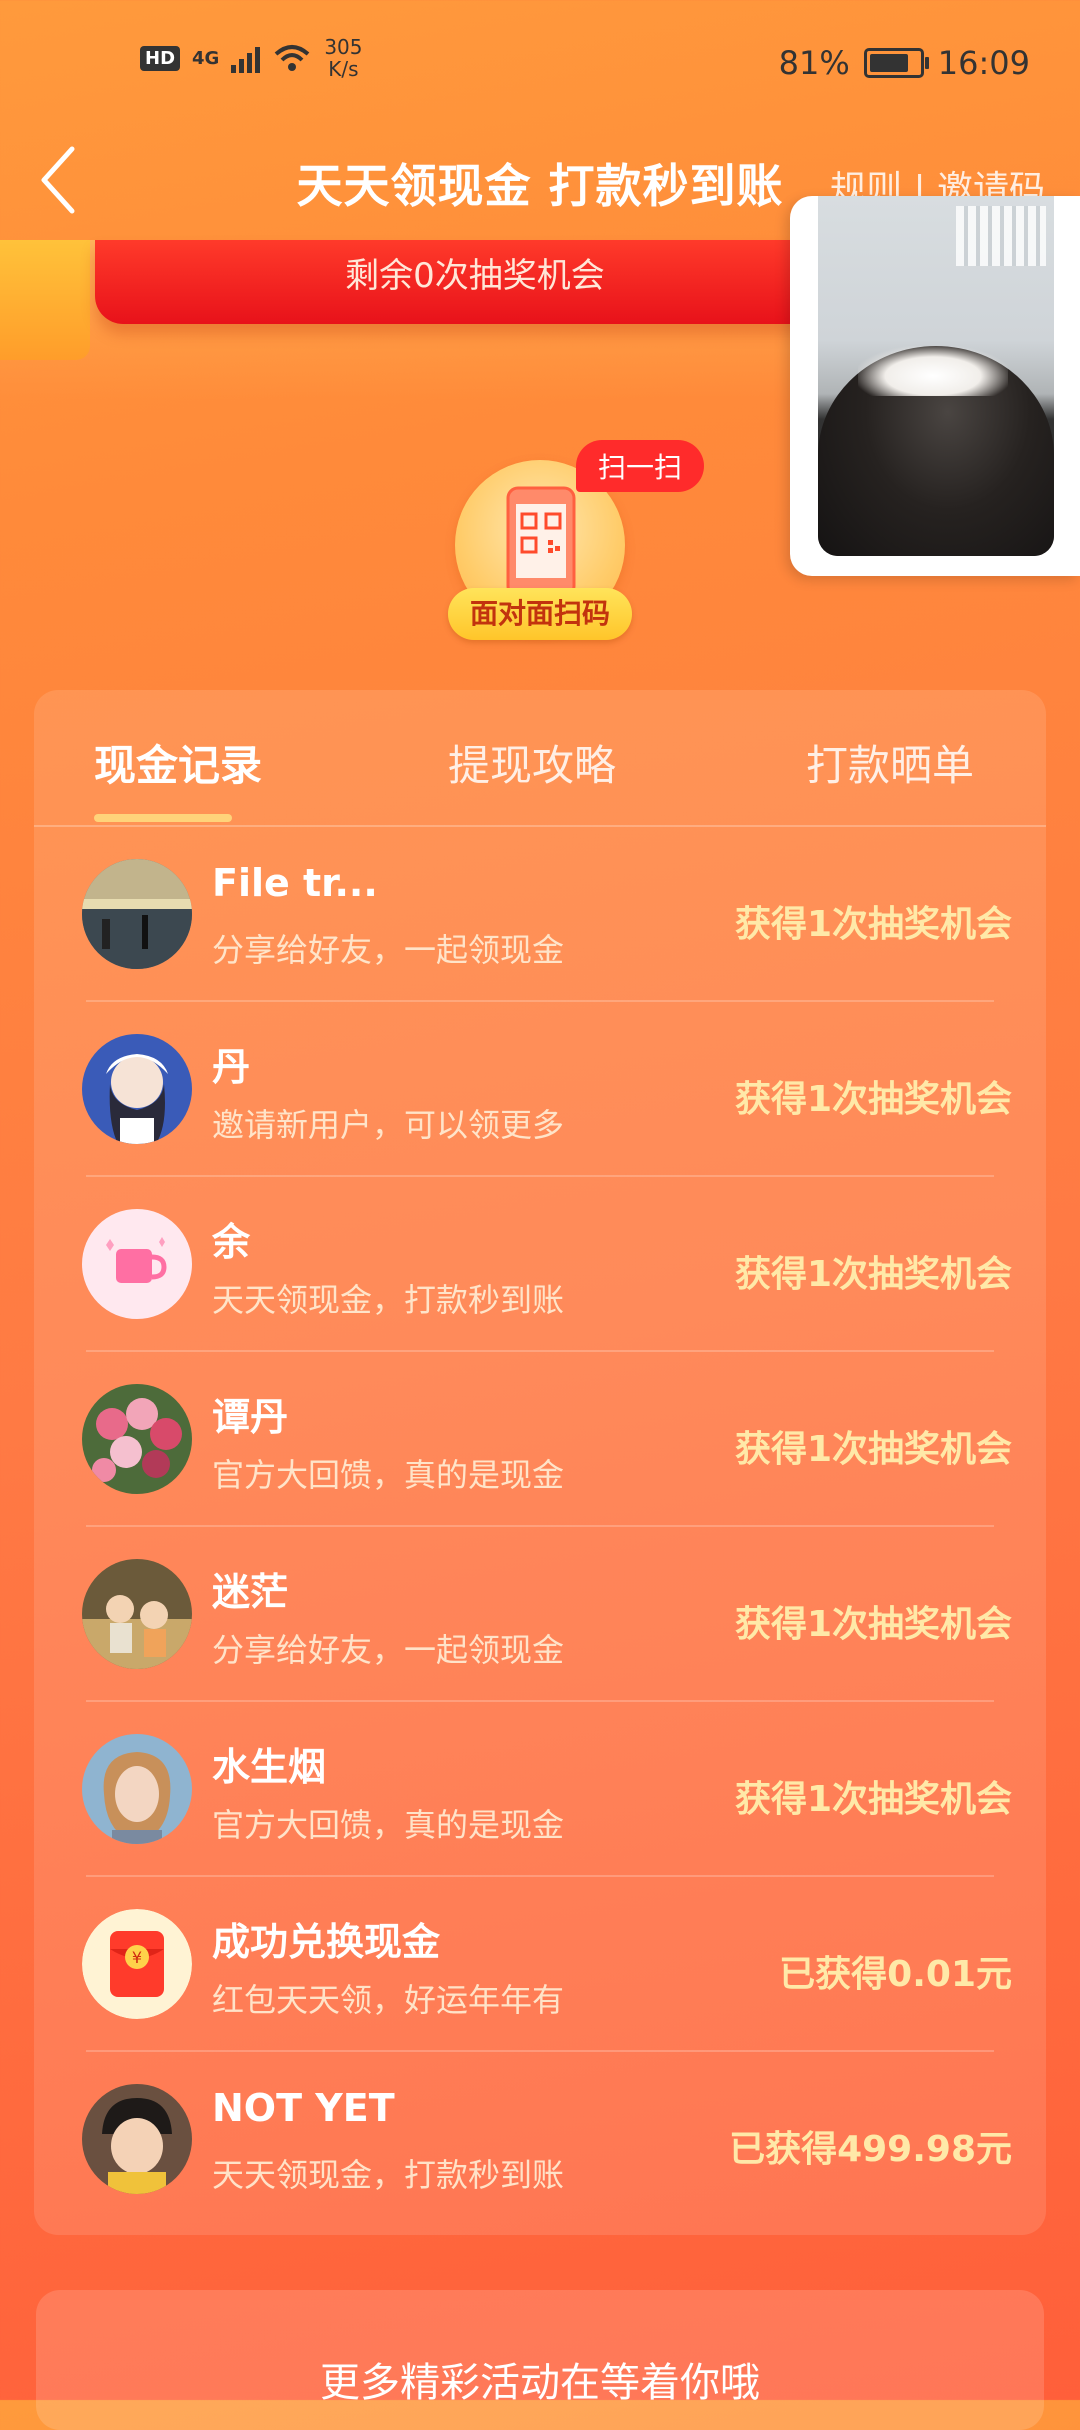  I want to click on record-name: NOT YET, so click(303, 2108).